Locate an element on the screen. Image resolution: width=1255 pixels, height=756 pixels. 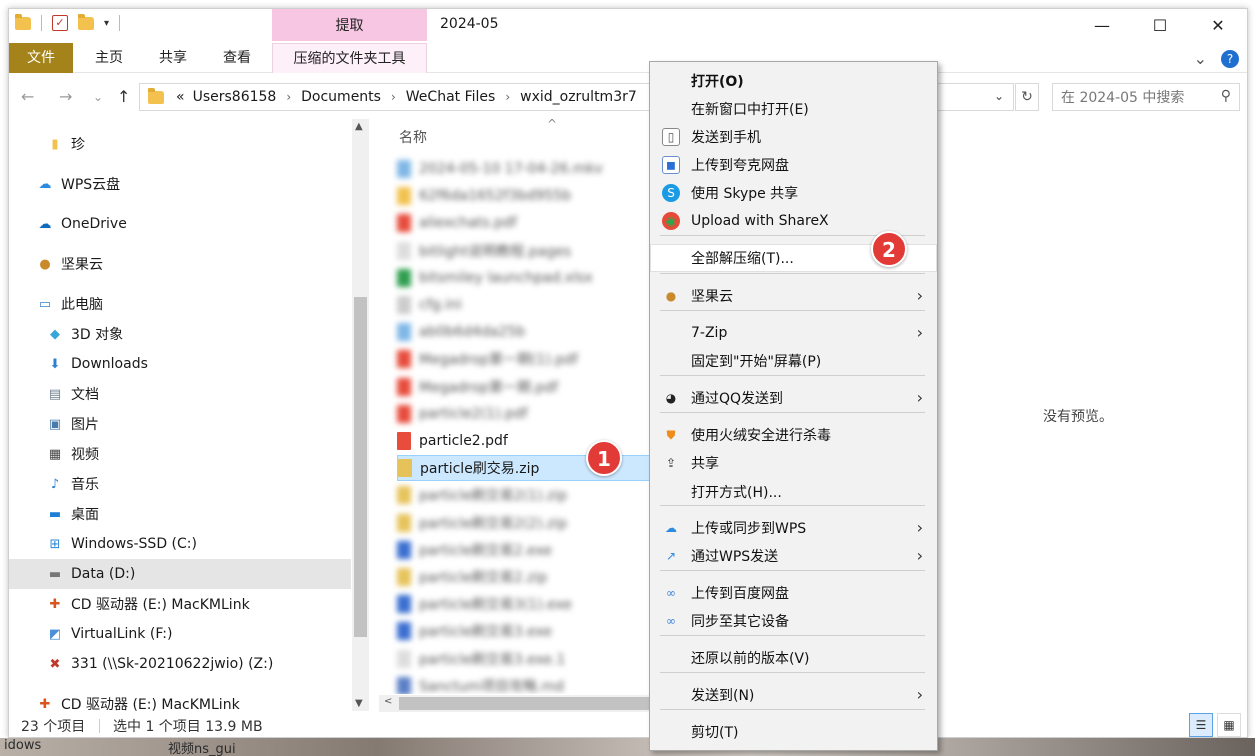
scroll-left-icon: < is located at coordinates (388, 701).